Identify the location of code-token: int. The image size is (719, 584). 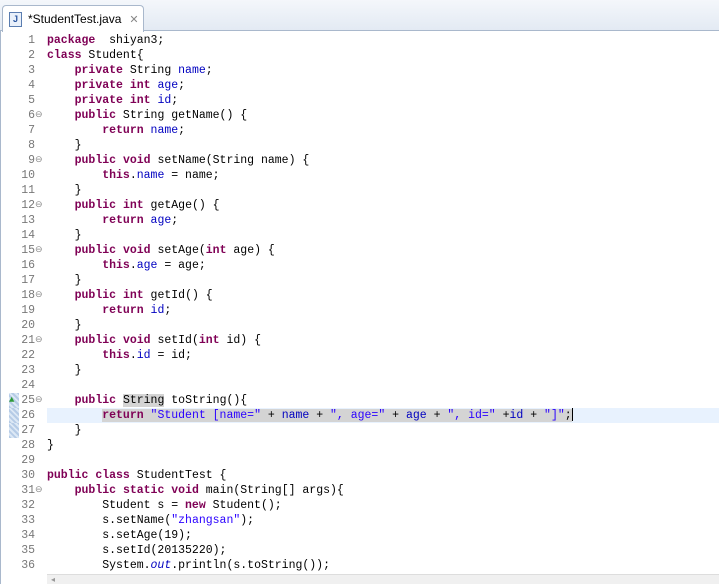
(140, 100).